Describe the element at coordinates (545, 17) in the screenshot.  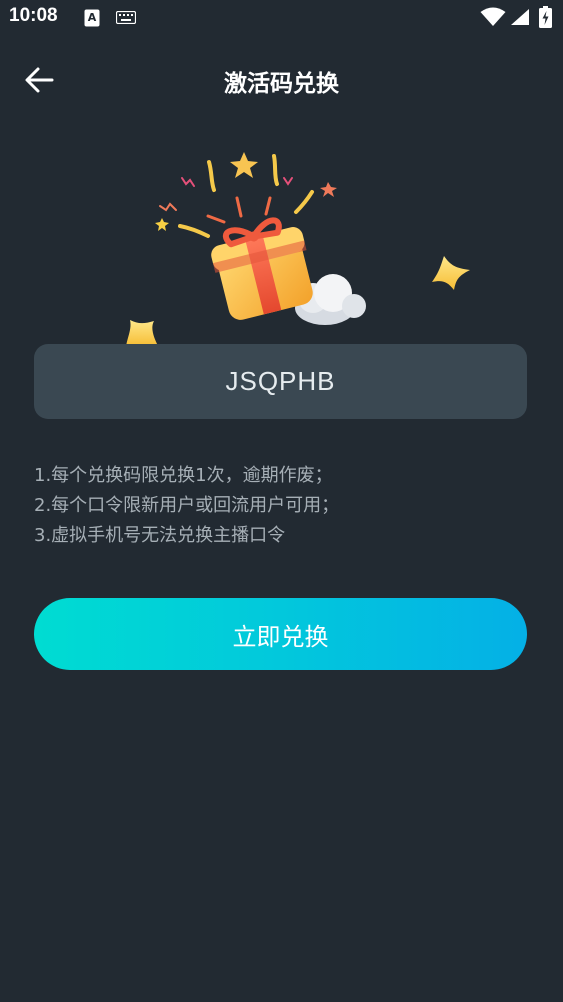
I see `battery-charging-icon` at that location.